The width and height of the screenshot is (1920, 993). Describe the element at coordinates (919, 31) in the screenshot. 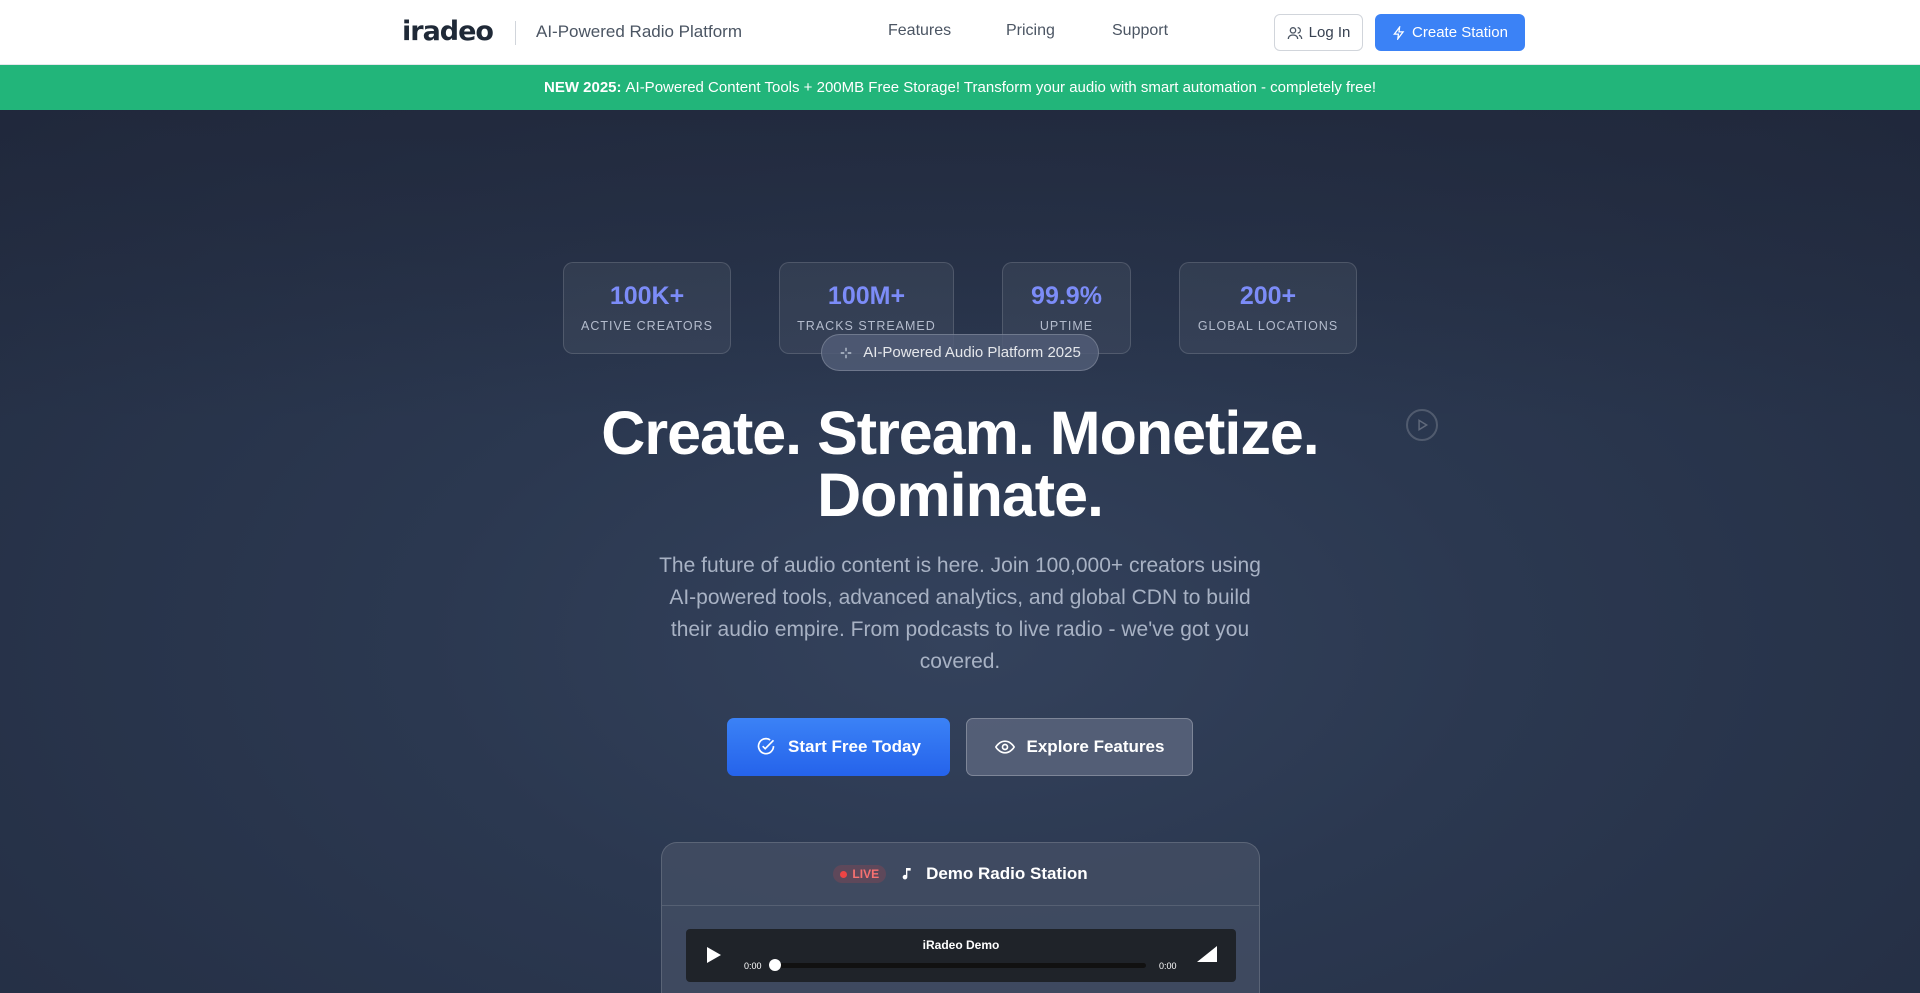

I see `nav-features: Features` at that location.